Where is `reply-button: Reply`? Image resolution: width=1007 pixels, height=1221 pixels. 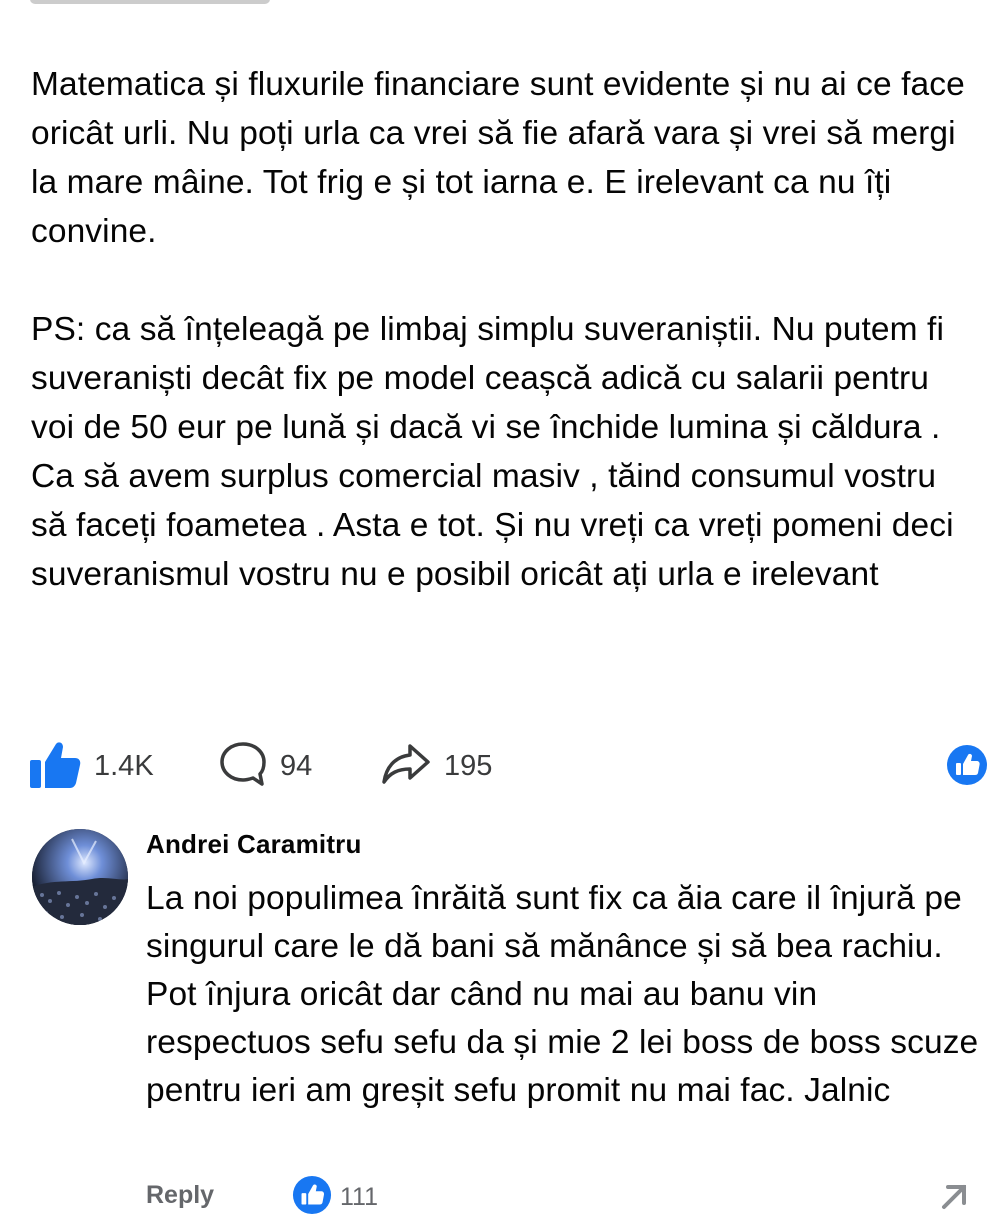 reply-button: Reply is located at coordinates (180, 1195).